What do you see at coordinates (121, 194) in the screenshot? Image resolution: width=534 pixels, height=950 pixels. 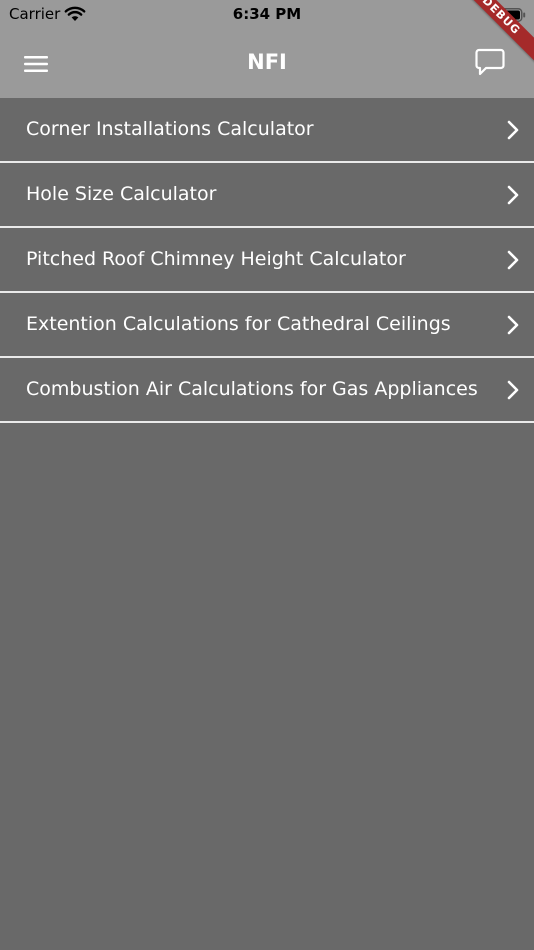 I see `list-item-label: Hole Size Calculator` at bounding box center [121, 194].